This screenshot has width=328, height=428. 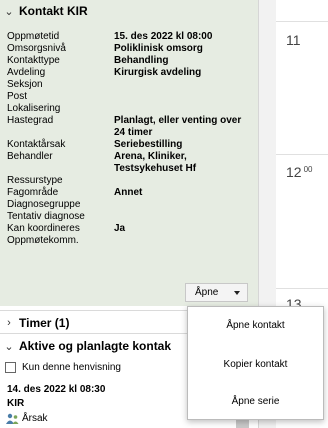 I want to click on kir-detail-value: Arena, Kliniker,, so click(x=150, y=156).